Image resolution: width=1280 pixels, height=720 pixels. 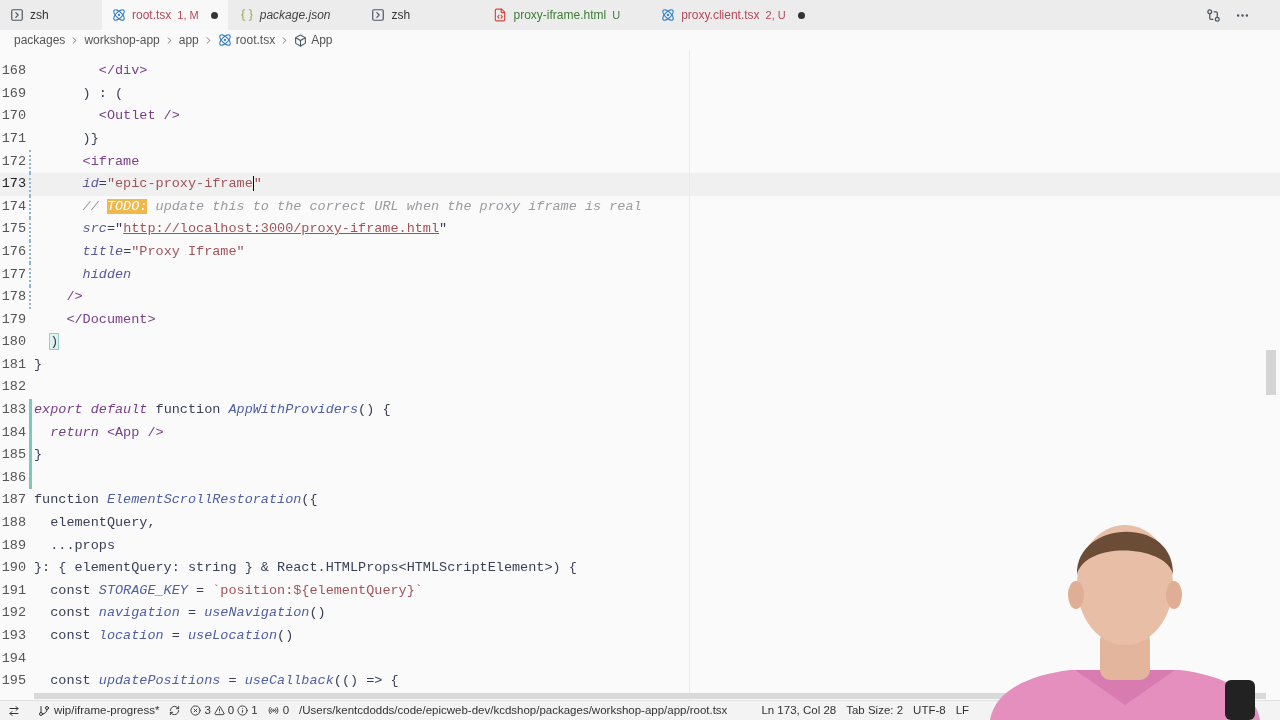 What do you see at coordinates (720, 15) in the screenshot?
I see `tab-label: proxy.client.tsx` at bounding box center [720, 15].